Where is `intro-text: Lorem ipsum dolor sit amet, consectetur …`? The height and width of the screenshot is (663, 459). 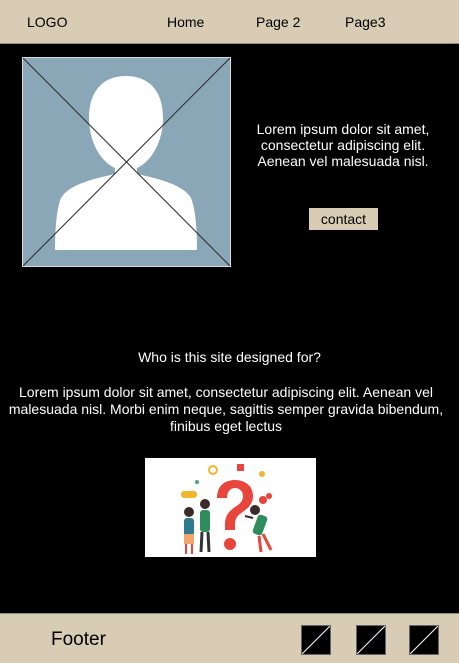 intro-text: Lorem ipsum dolor sit amet, consectetur … is located at coordinates (343, 145).